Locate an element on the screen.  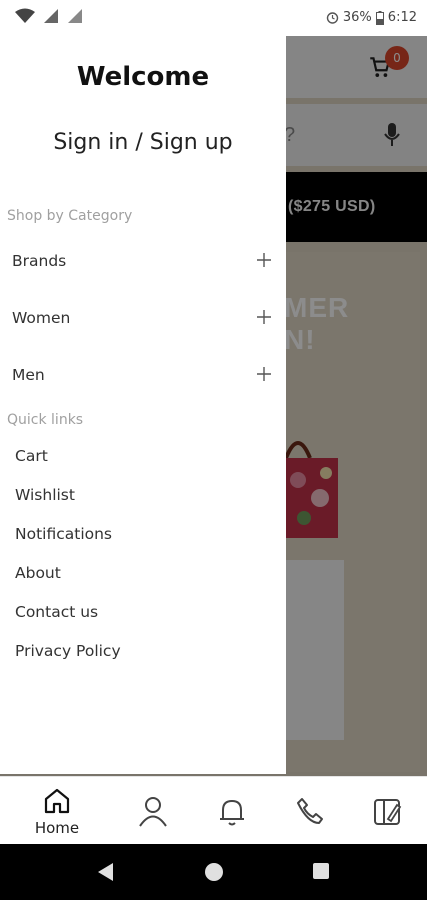
wifi-icon is located at coordinates (25, 15).